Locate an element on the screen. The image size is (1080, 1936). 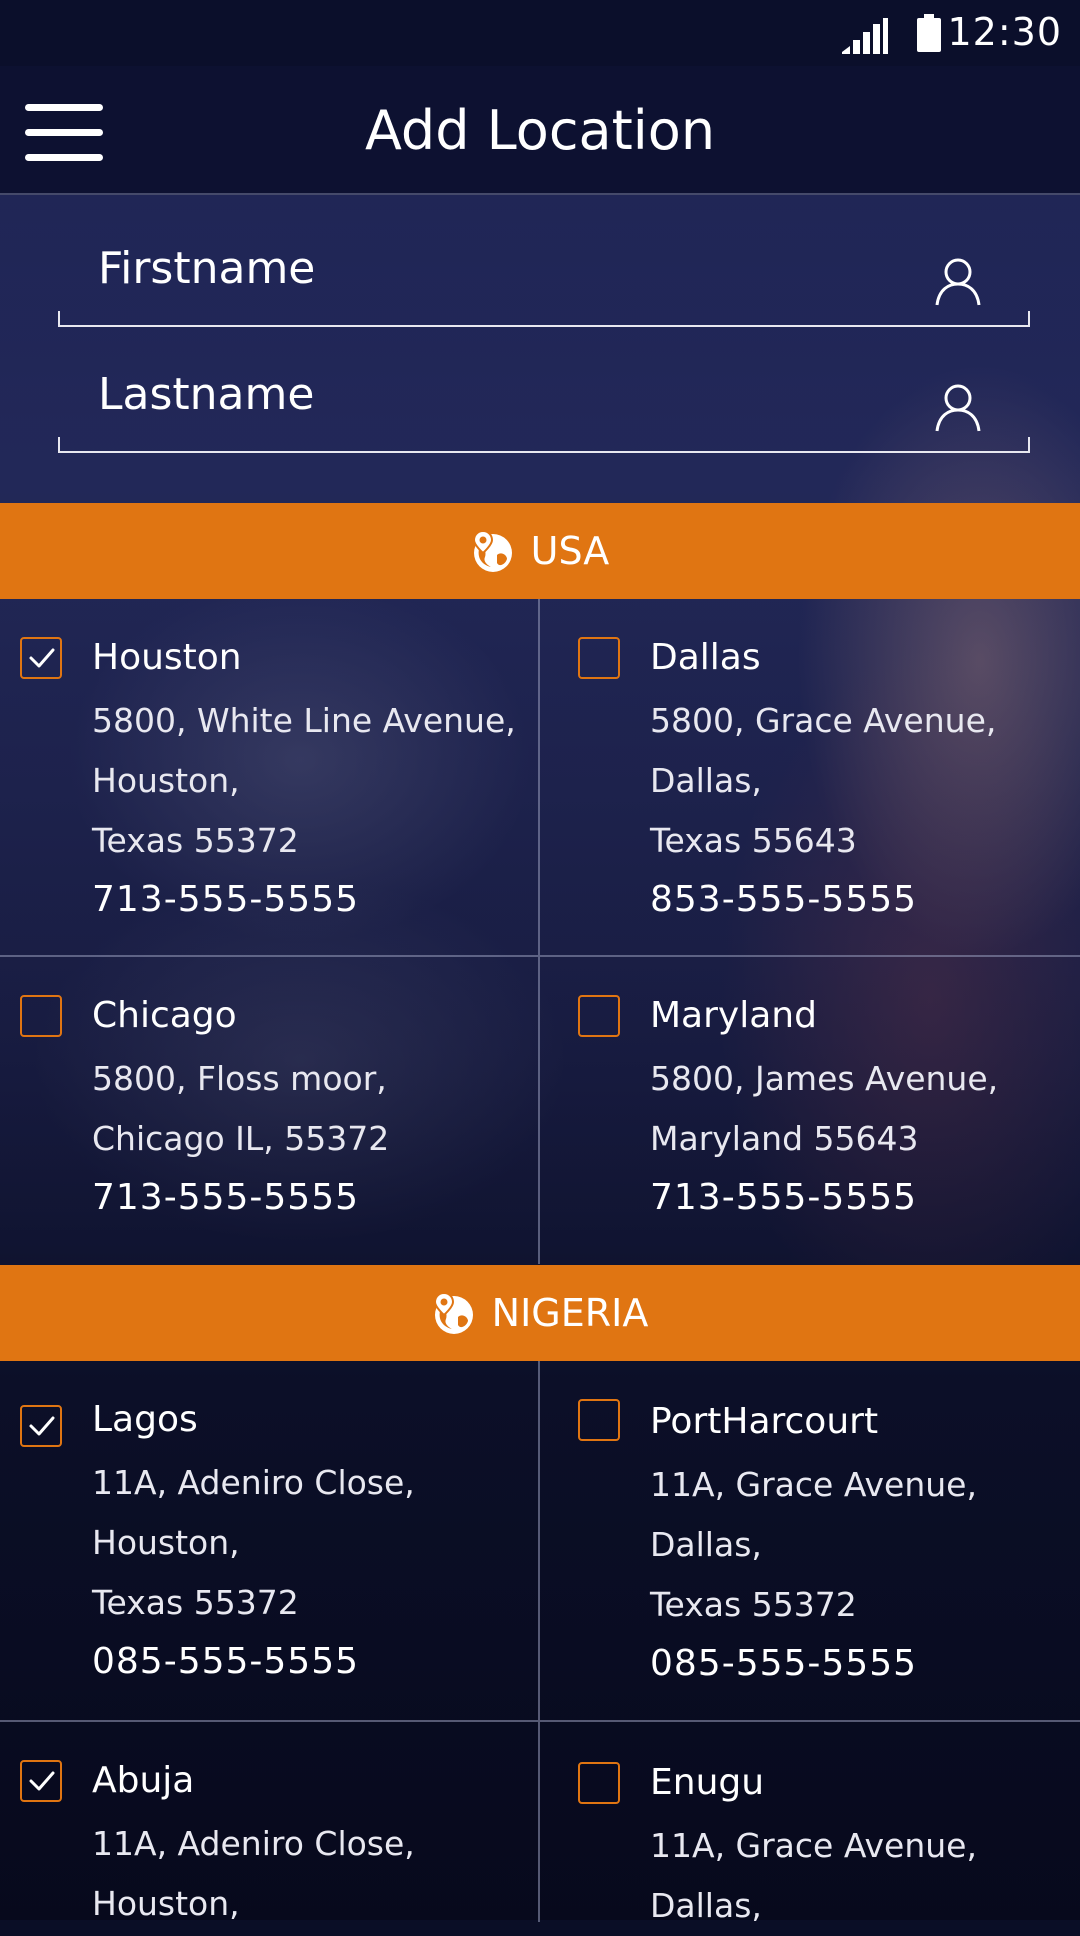
location-city: Abuja is located at coordinates (143, 1780).